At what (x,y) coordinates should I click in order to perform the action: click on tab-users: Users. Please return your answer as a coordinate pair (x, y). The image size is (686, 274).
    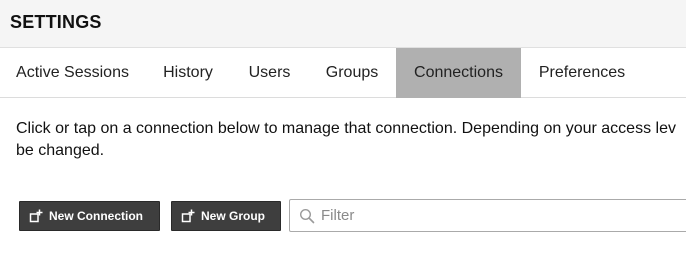
    Looking at the image, I should click on (269, 73).